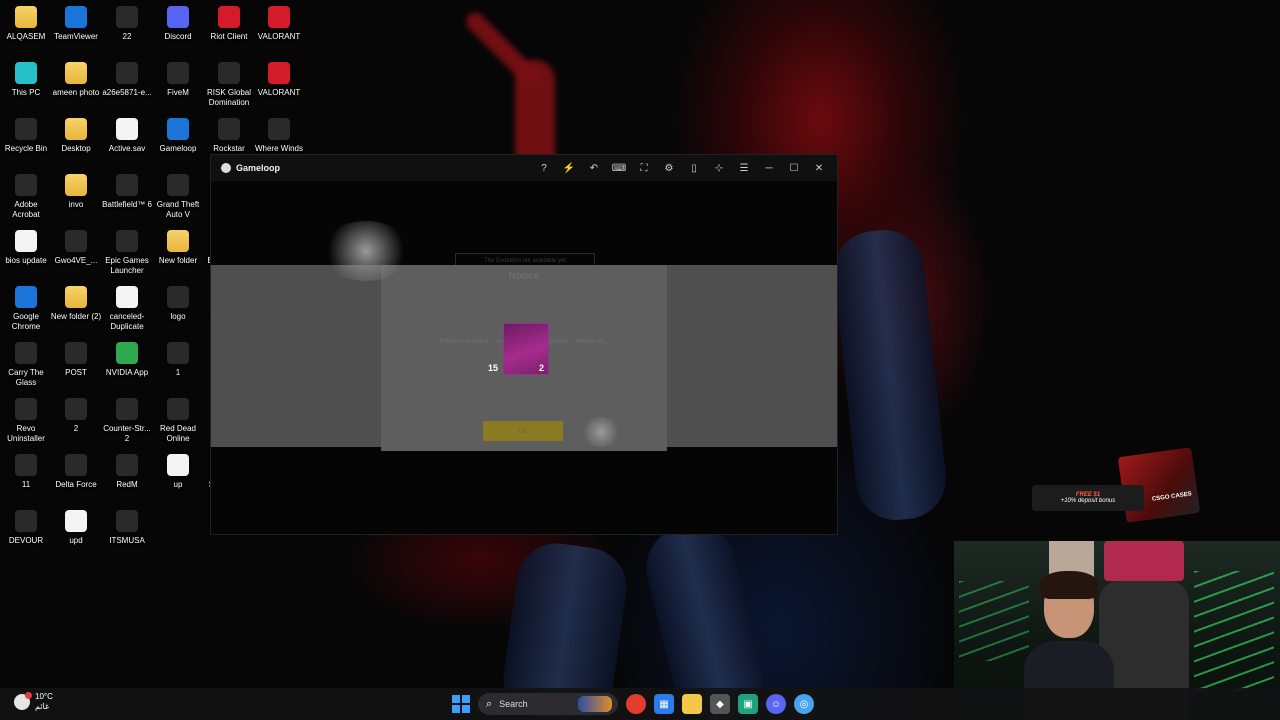 This screenshot has height=720, width=1280. I want to click on desktop-icon: New folder (2), so click(76, 301).